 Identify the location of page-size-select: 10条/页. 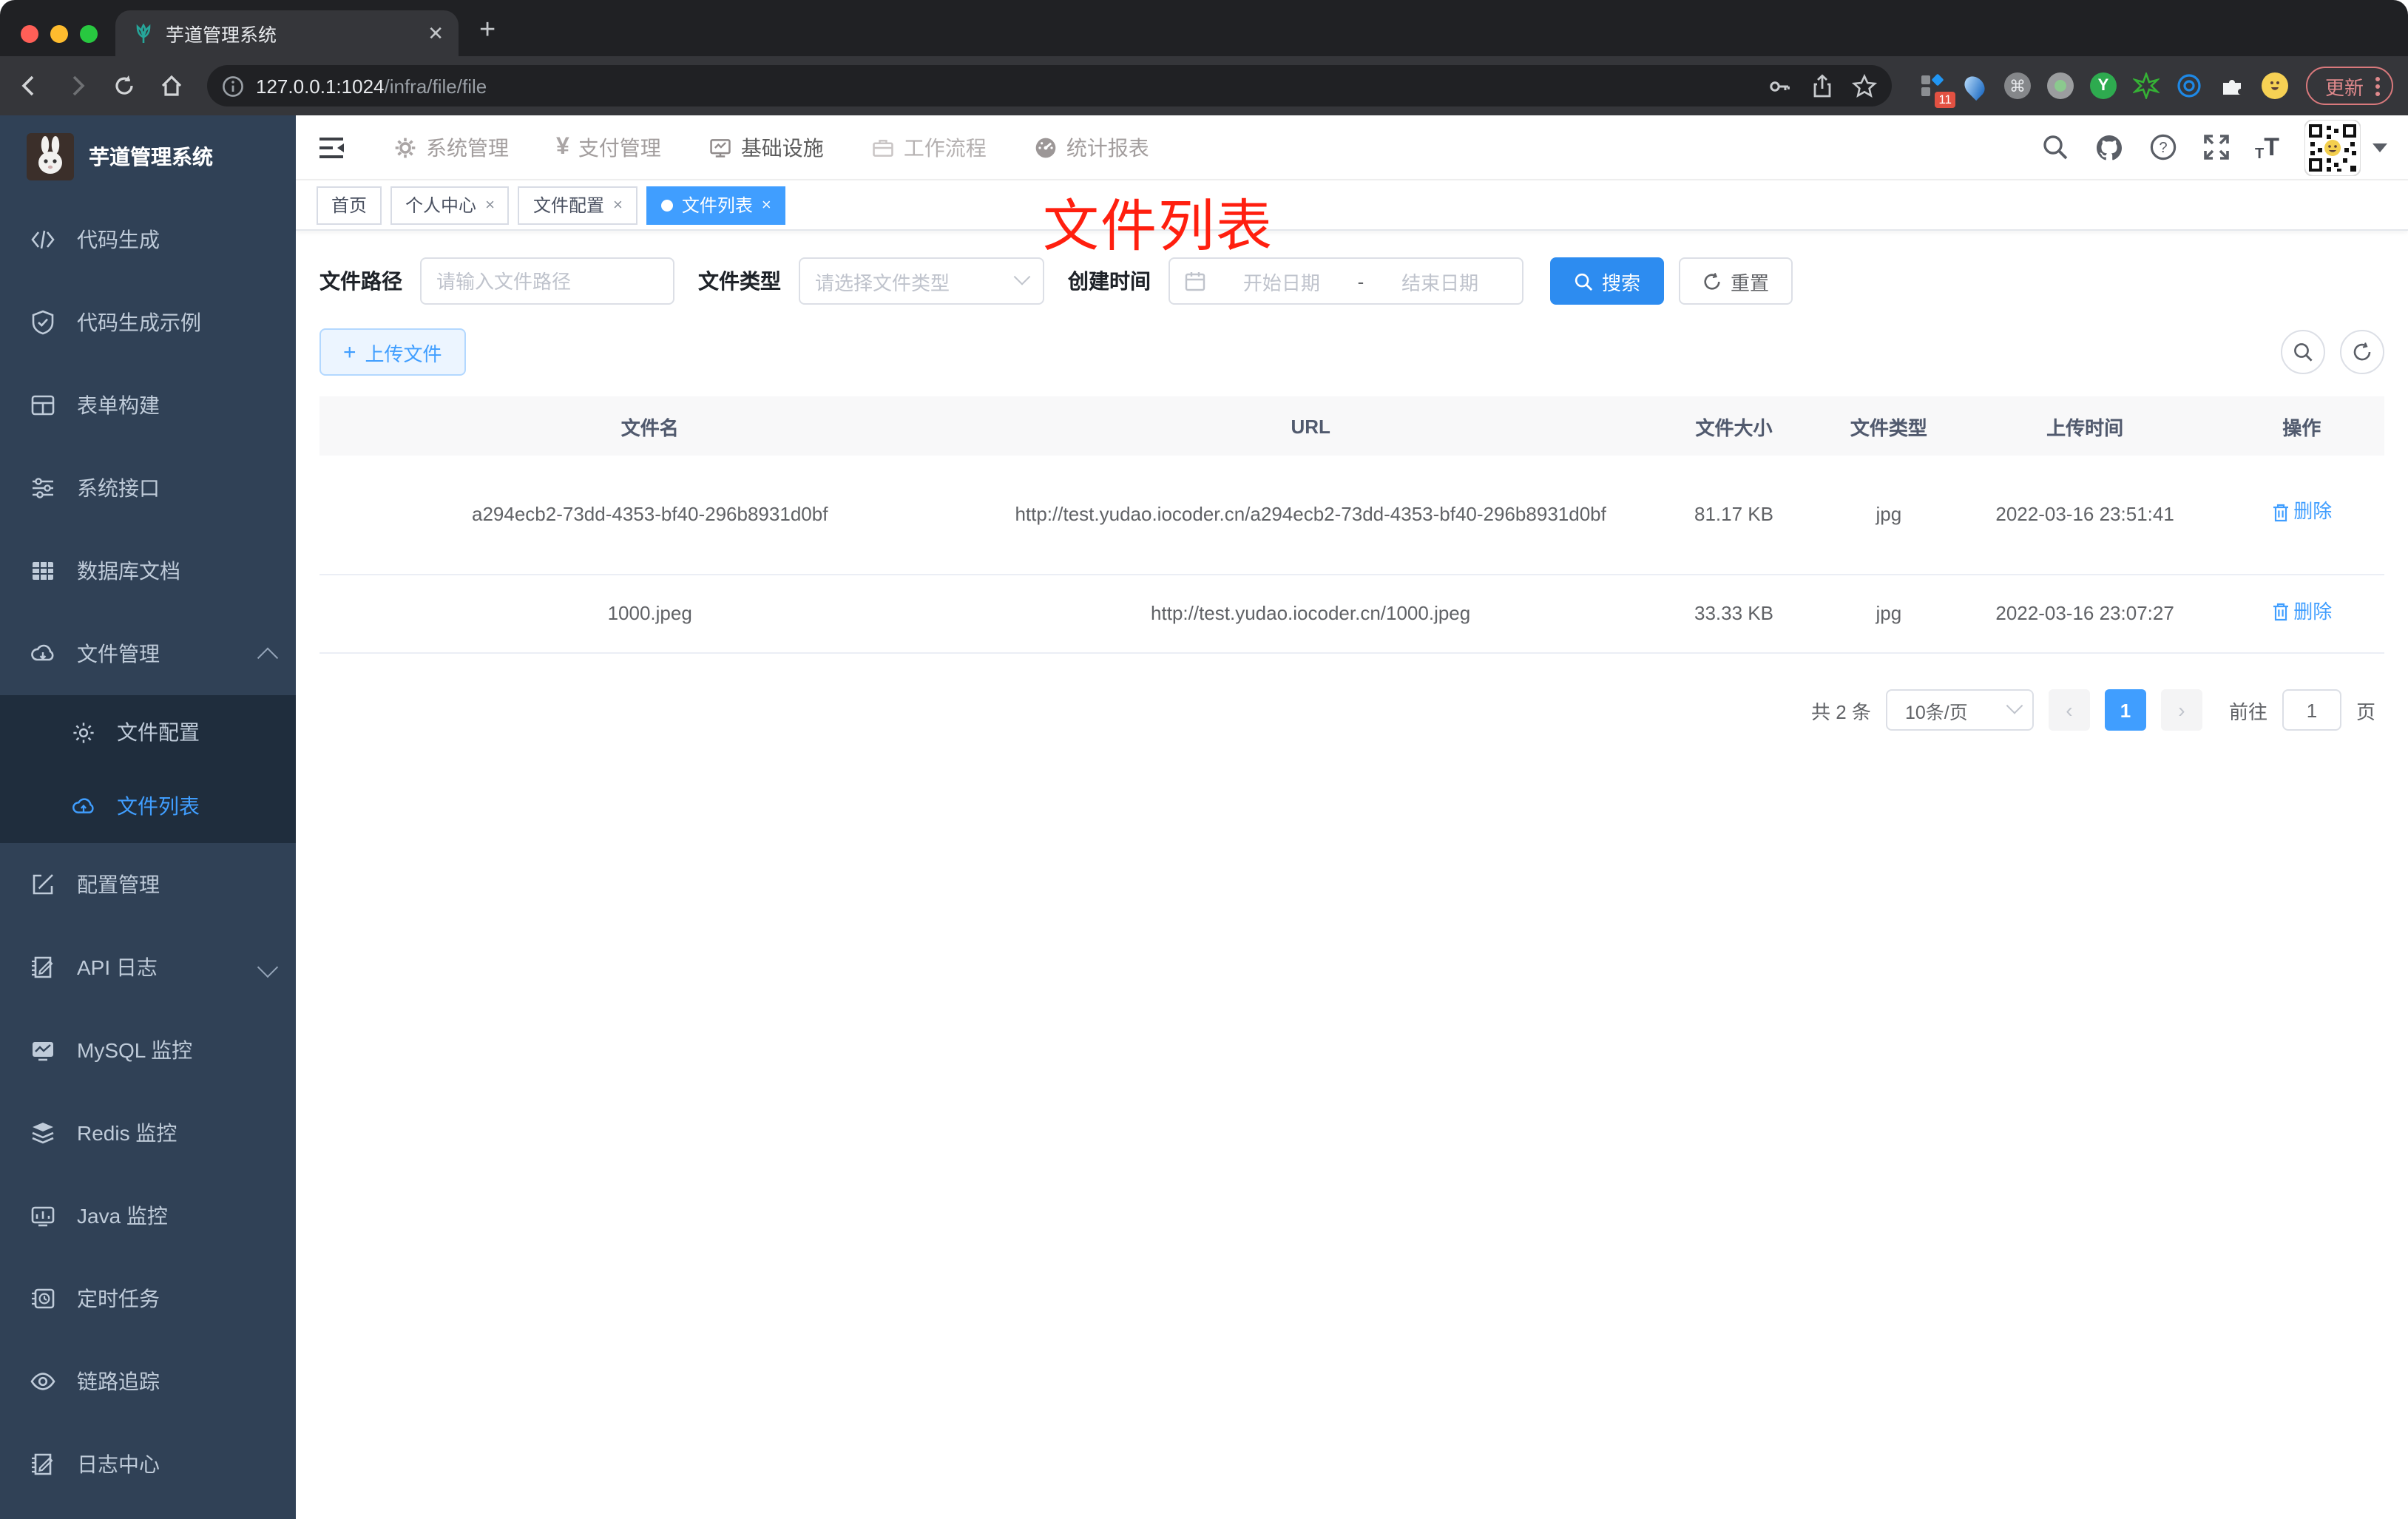
(1959, 710).